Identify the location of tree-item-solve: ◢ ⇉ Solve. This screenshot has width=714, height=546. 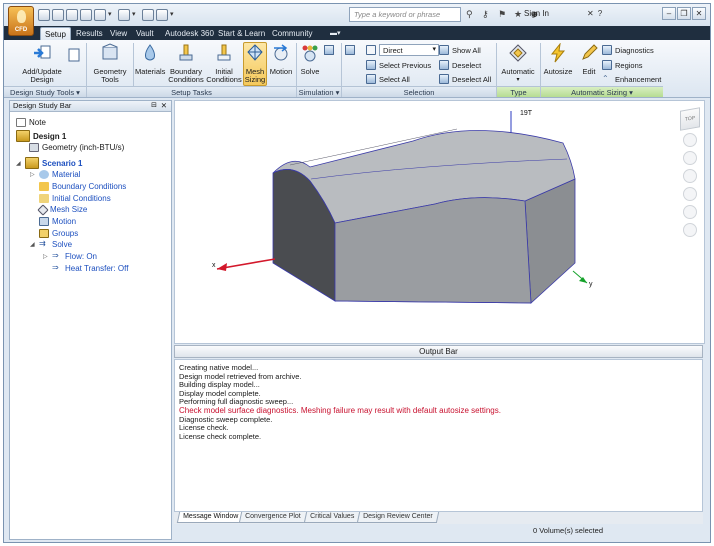
(51, 245).